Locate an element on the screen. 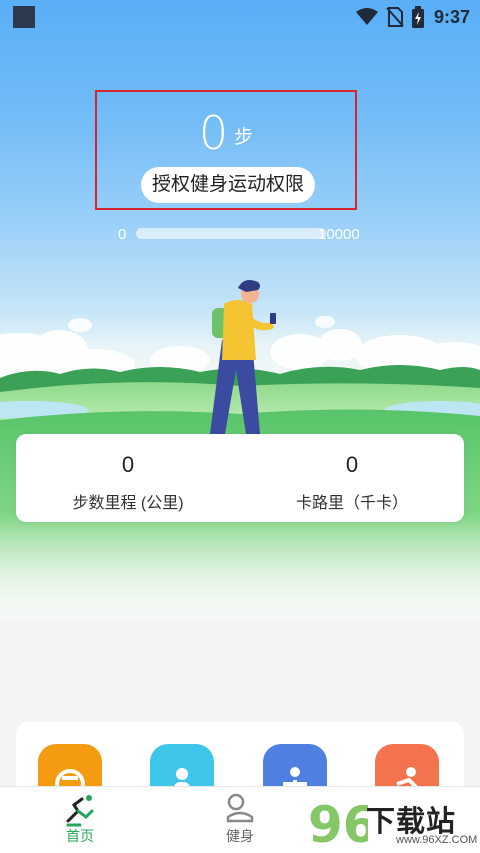  tab-fitness: 健身 is located at coordinates (240, 820).